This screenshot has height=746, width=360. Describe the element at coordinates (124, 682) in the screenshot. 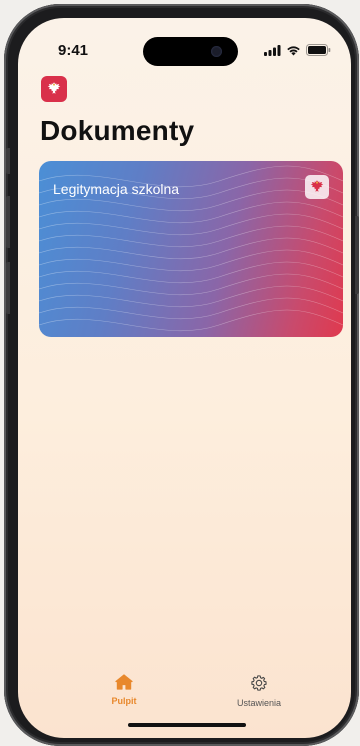

I see `home-icon` at that location.